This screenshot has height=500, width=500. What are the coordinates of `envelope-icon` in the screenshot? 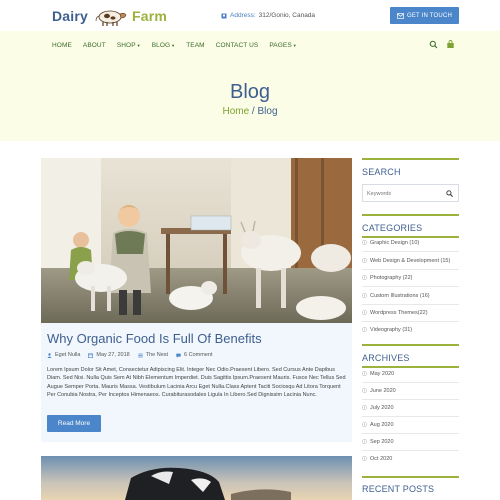 It's located at (400, 15).